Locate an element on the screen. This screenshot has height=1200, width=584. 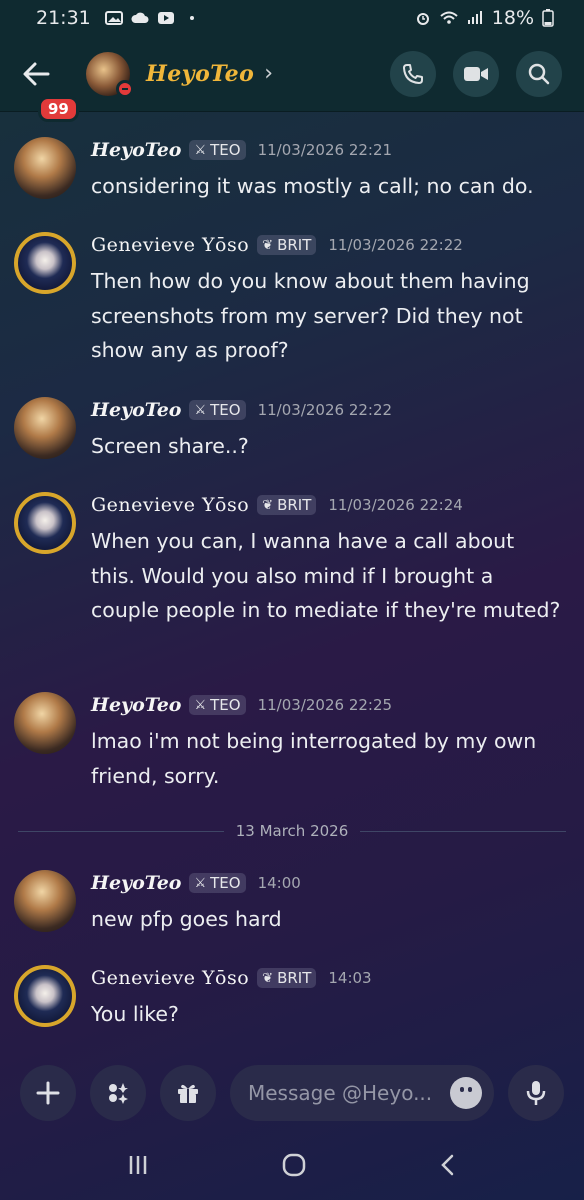
message-header: Genevieve Yōso ❦ BRIT 14:03 is located at coordinates (231, 978).